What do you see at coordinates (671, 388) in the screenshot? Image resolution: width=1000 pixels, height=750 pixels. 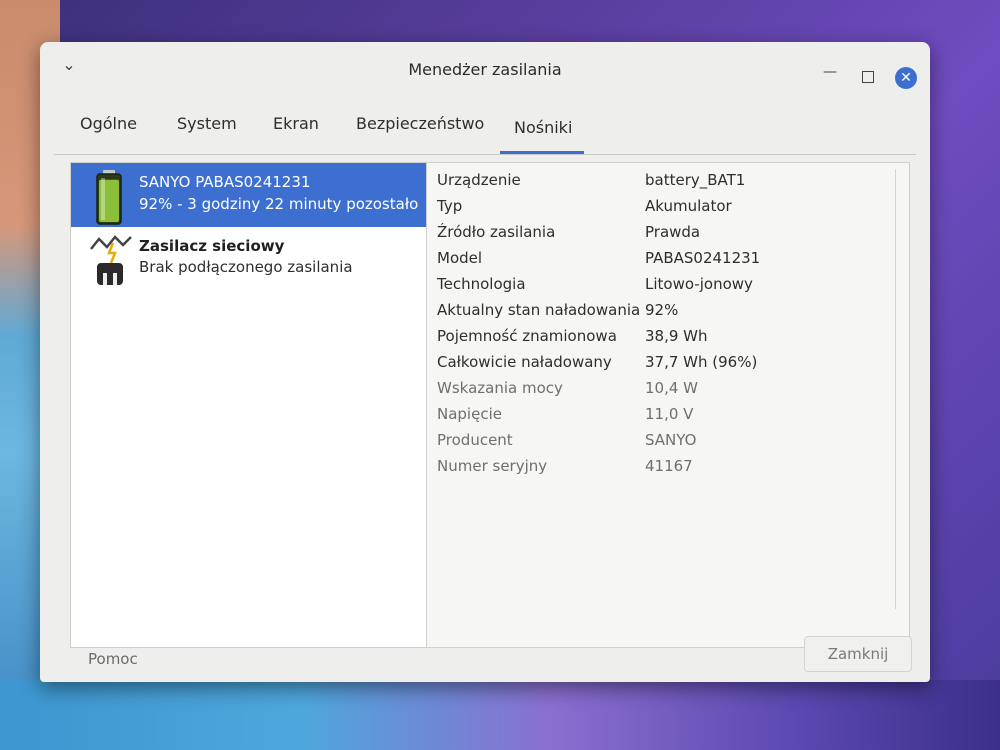 I see `property-value: 10,4 W` at bounding box center [671, 388].